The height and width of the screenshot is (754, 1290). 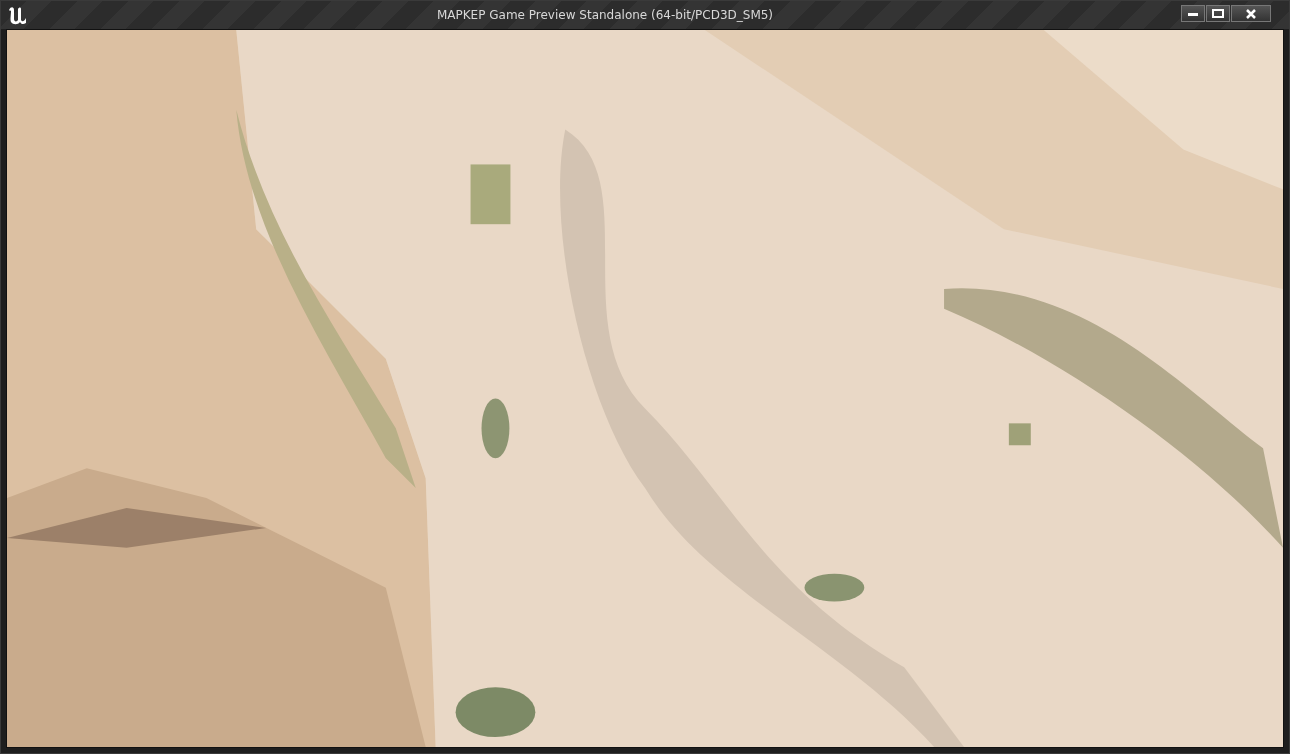 What do you see at coordinates (605, 15) in the screenshot?
I see `window-title: MAPKEP Game Preview Standalone (64-bit/PCD3D_SM5)` at bounding box center [605, 15].